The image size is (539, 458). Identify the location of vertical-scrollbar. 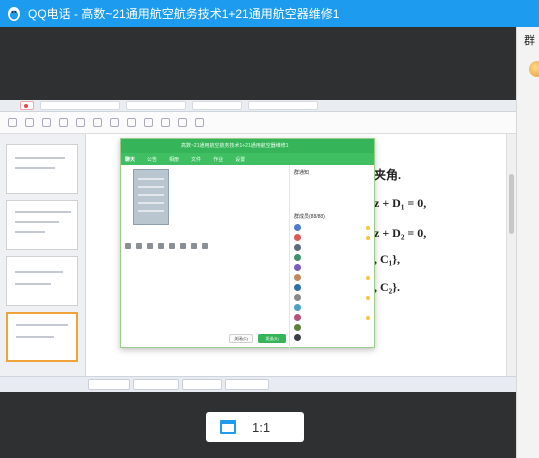
(511, 255).